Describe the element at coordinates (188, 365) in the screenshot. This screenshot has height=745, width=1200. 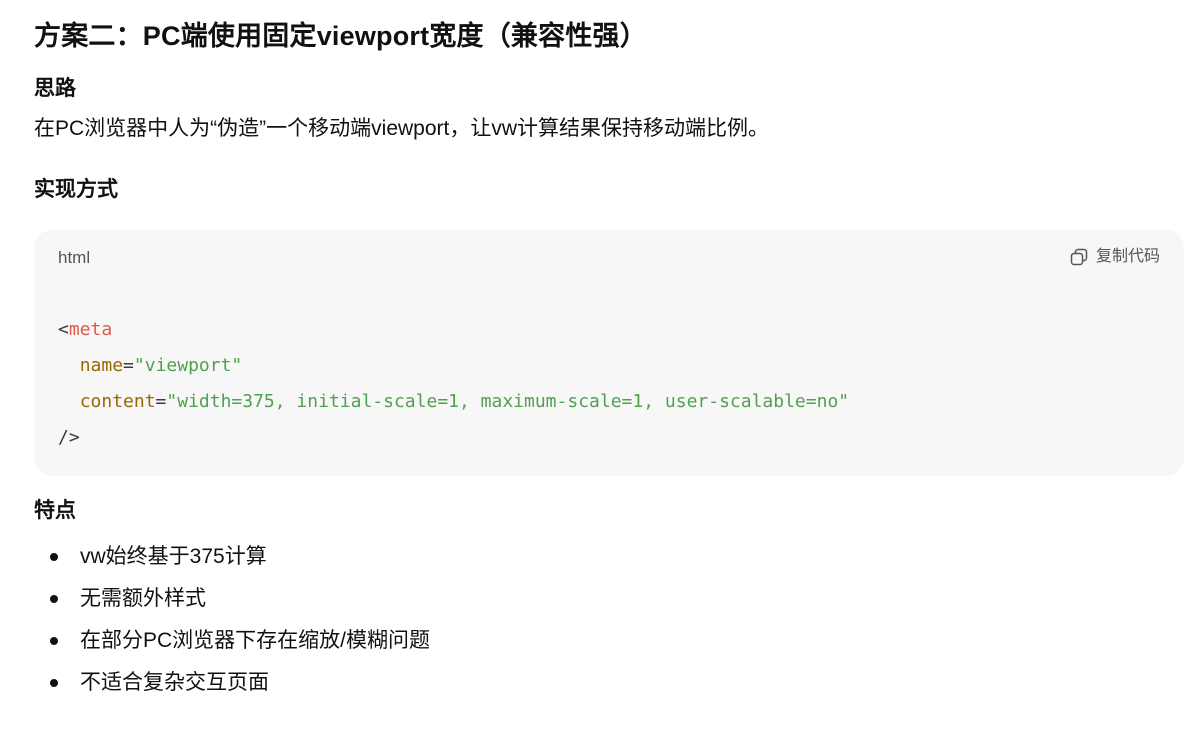
I see `code-token-str: "viewport"` at that location.